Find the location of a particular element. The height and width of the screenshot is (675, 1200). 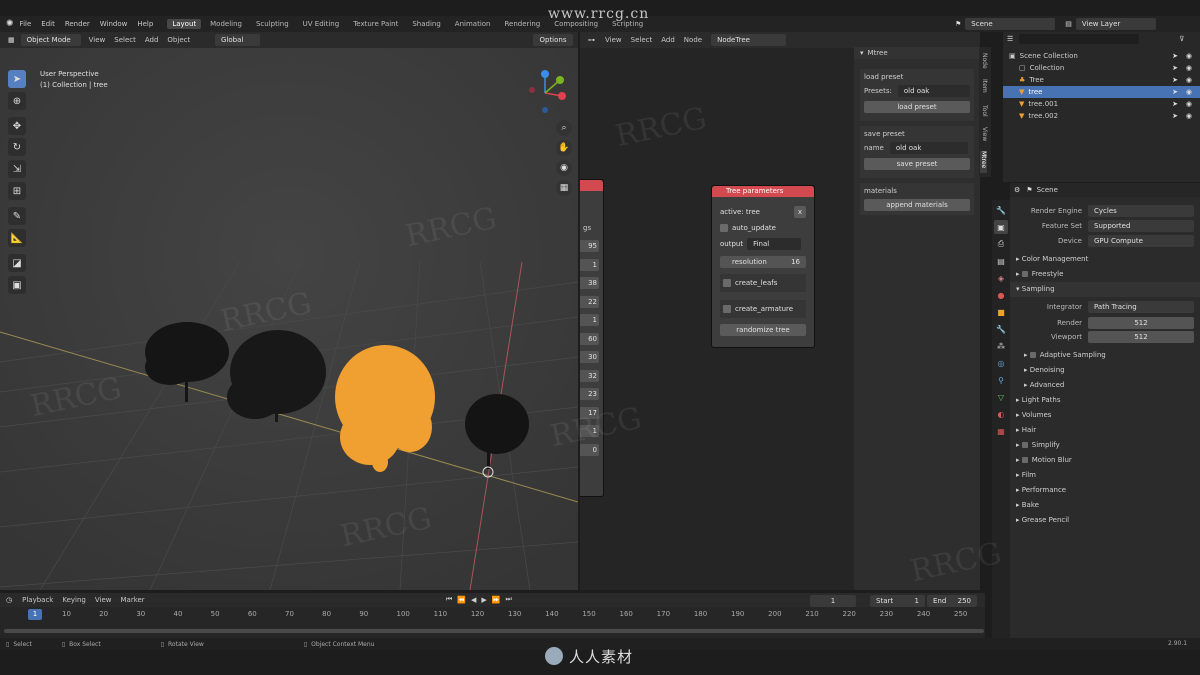

load-preset-button: load preset is located at coordinates (917, 107).